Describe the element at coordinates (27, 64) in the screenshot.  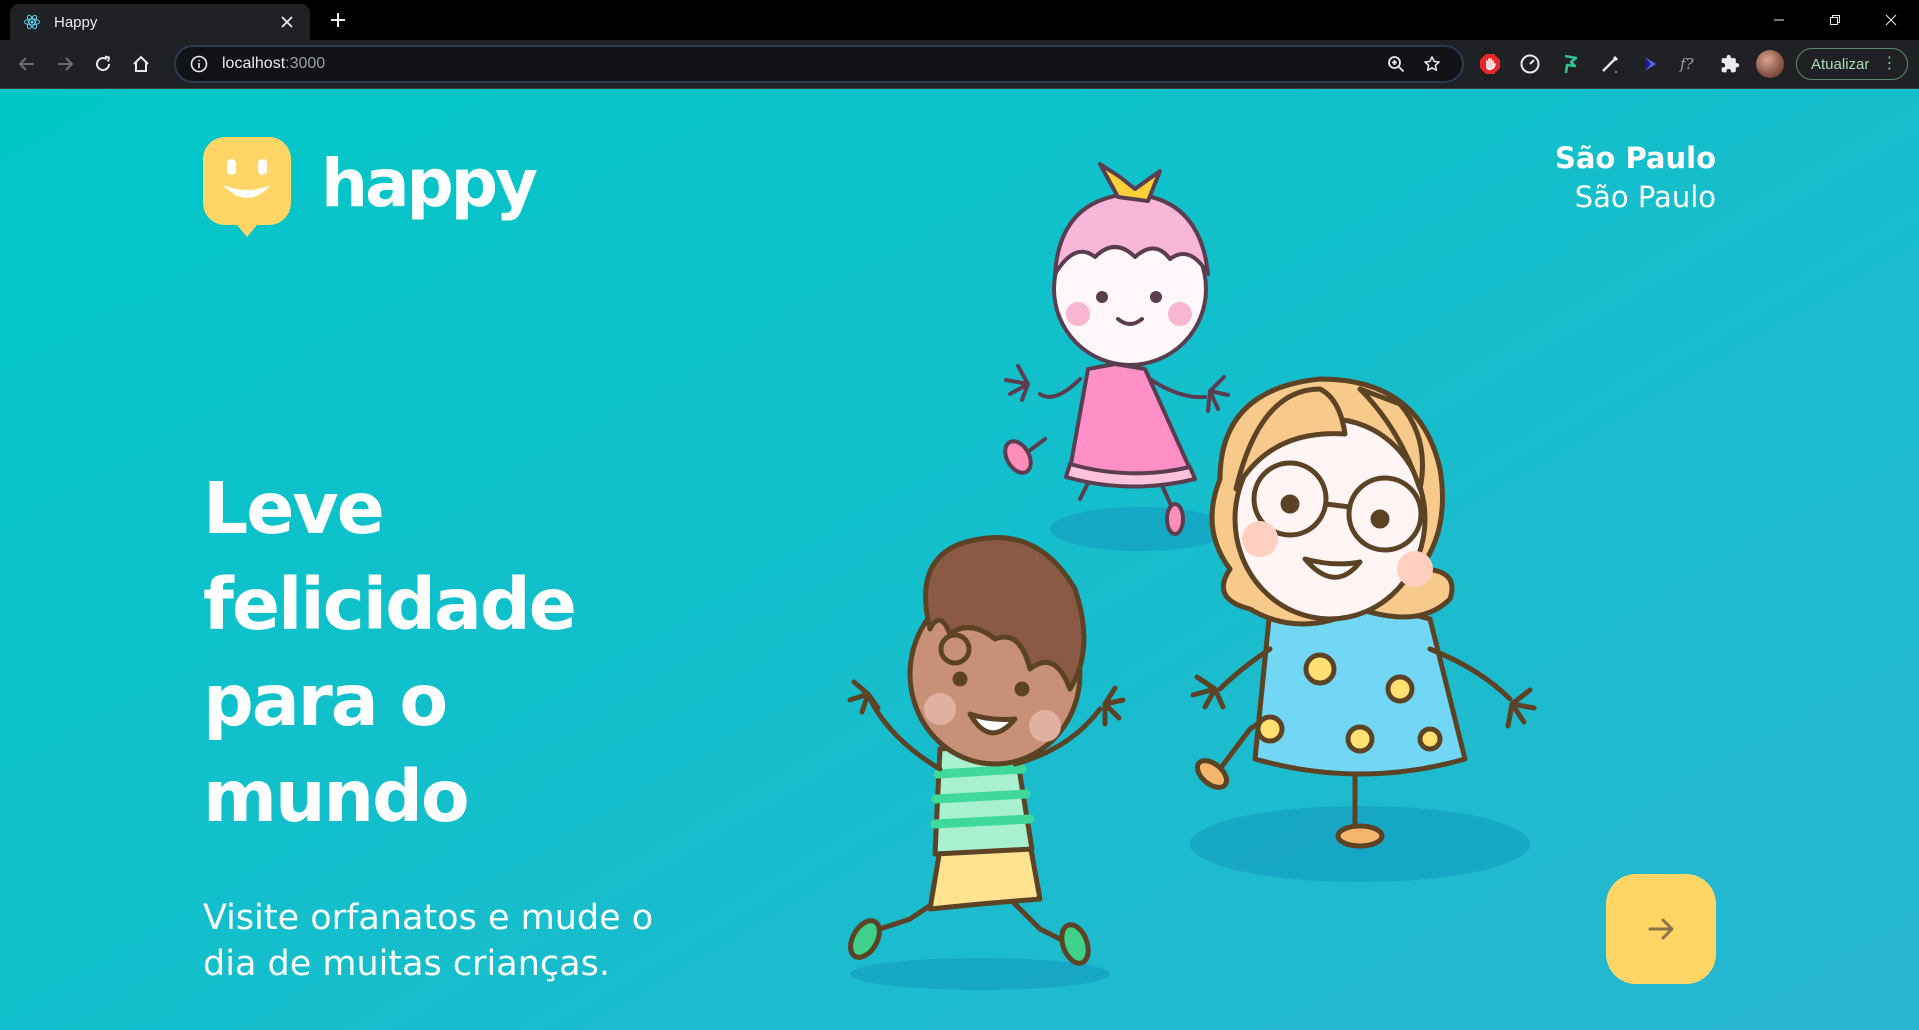
I see `back-icon` at that location.